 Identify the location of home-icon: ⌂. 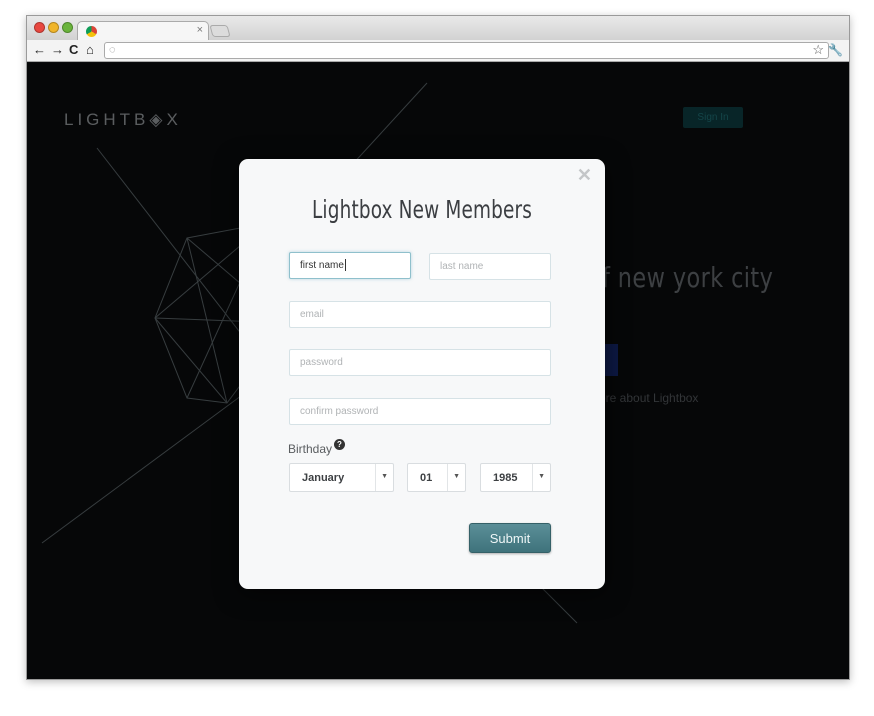
(90, 50).